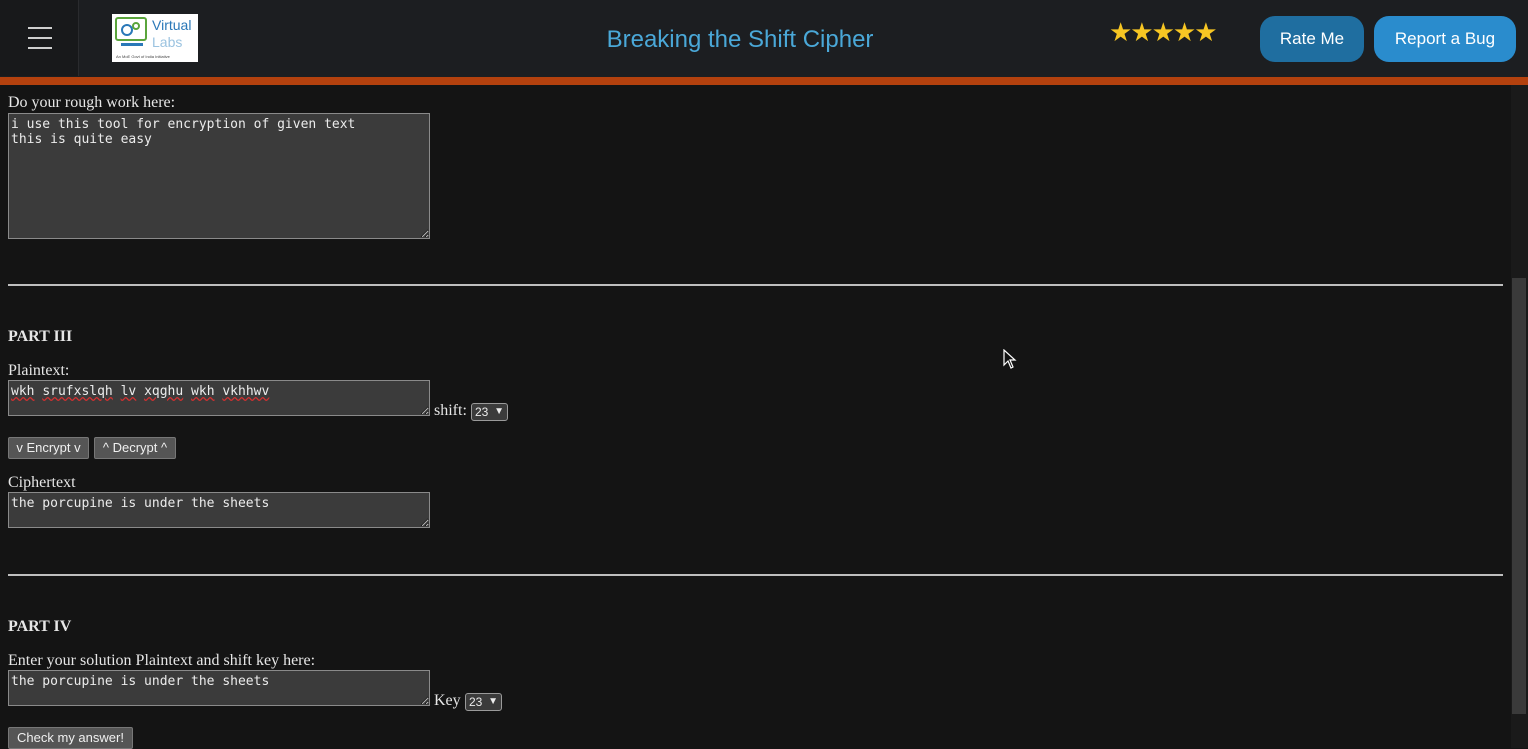  What do you see at coordinates (482, 412) in the screenshot?
I see `shift-value: 23` at bounding box center [482, 412].